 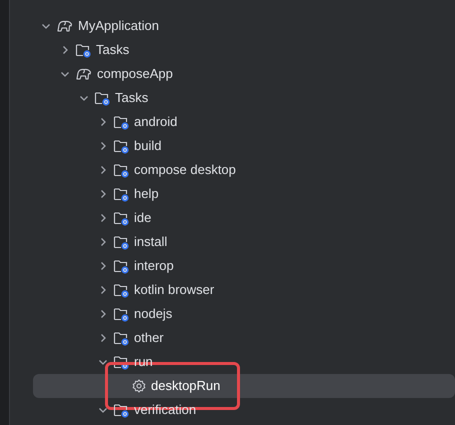 I want to click on tree-item-label: desktopRun, so click(x=185, y=386).